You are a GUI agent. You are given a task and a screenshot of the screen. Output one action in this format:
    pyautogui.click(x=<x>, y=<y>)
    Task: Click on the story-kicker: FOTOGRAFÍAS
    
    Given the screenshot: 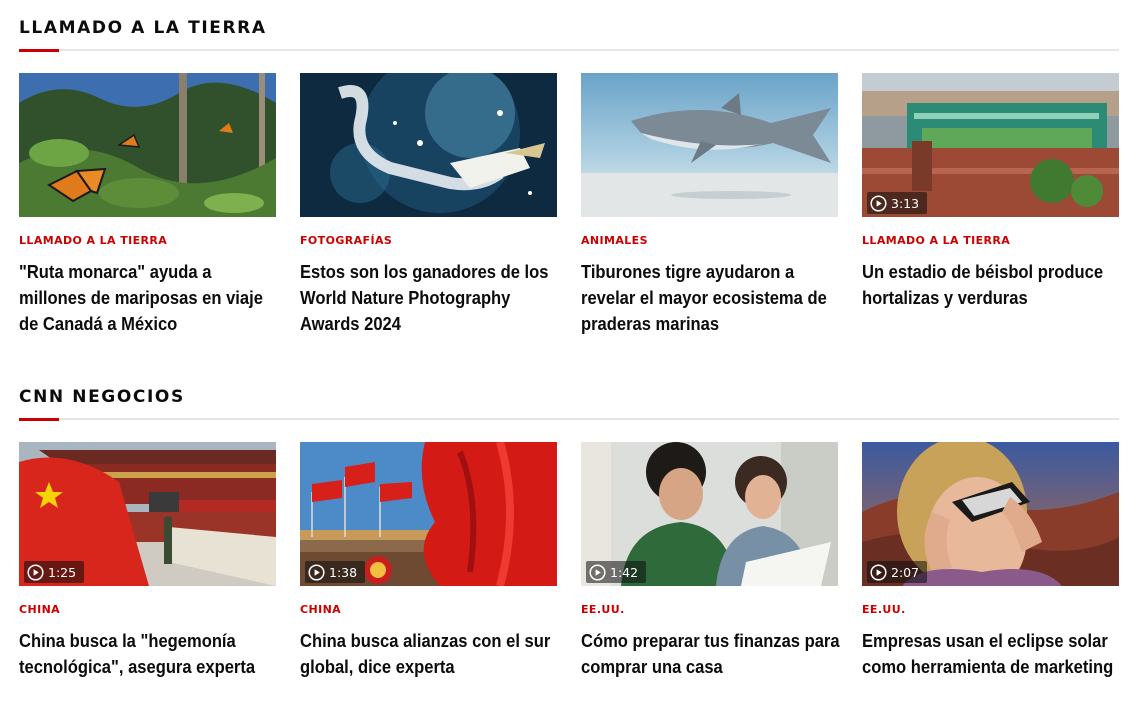 What is the action you would take?
    pyautogui.click(x=428, y=241)
    